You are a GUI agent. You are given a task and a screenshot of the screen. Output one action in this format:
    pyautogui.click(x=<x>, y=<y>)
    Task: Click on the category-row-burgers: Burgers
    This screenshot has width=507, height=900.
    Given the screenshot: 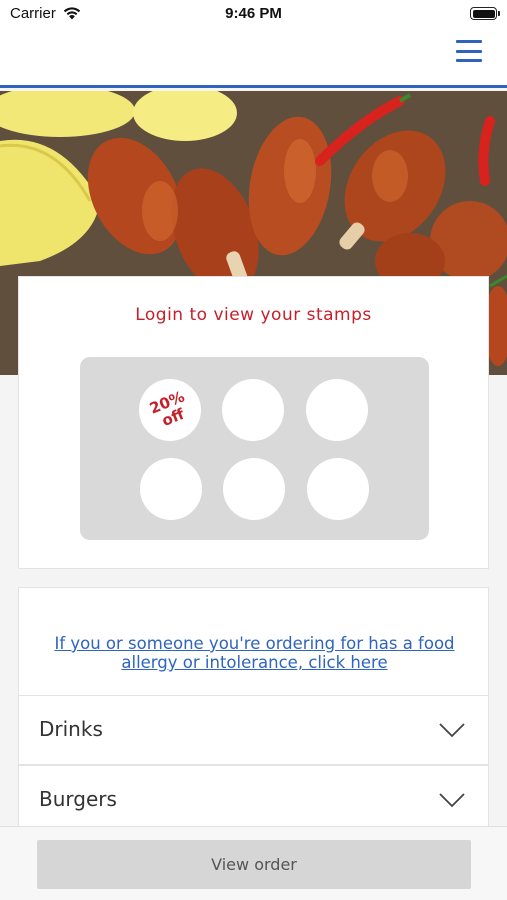 What is the action you would take?
    pyautogui.click(x=253, y=800)
    